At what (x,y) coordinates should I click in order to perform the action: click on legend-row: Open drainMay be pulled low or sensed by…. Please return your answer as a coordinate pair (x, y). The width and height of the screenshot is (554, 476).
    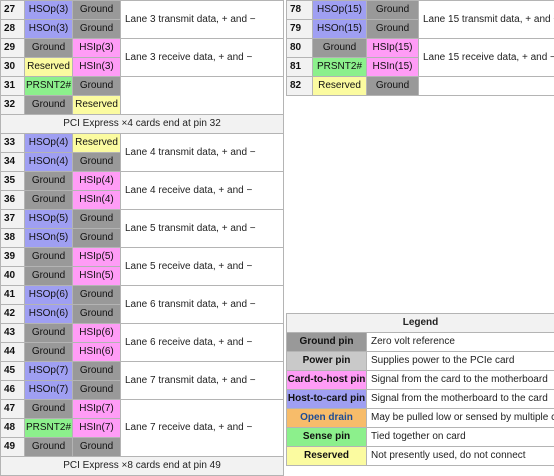
    Looking at the image, I should click on (420, 418).